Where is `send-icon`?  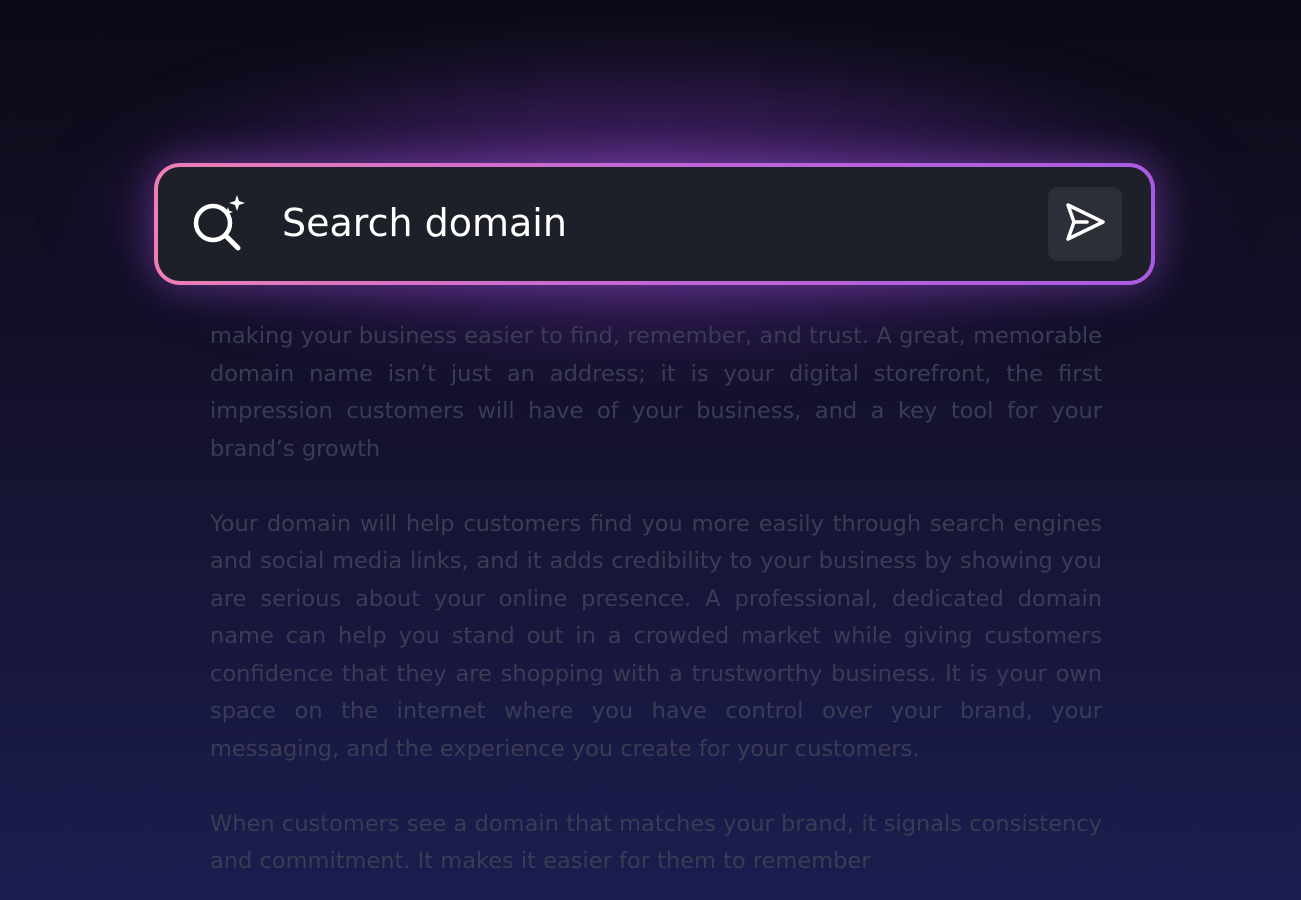 send-icon is located at coordinates (1085, 224).